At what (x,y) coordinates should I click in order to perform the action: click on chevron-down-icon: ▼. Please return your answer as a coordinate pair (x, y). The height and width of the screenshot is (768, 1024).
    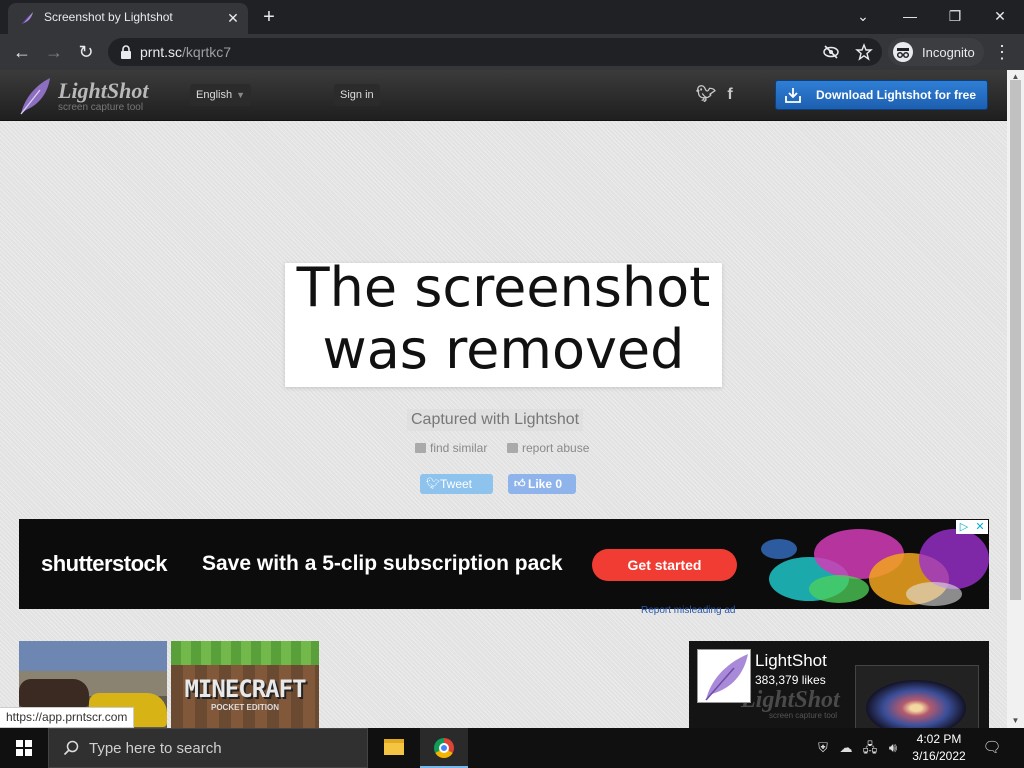
    Looking at the image, I should click on (240, 95).